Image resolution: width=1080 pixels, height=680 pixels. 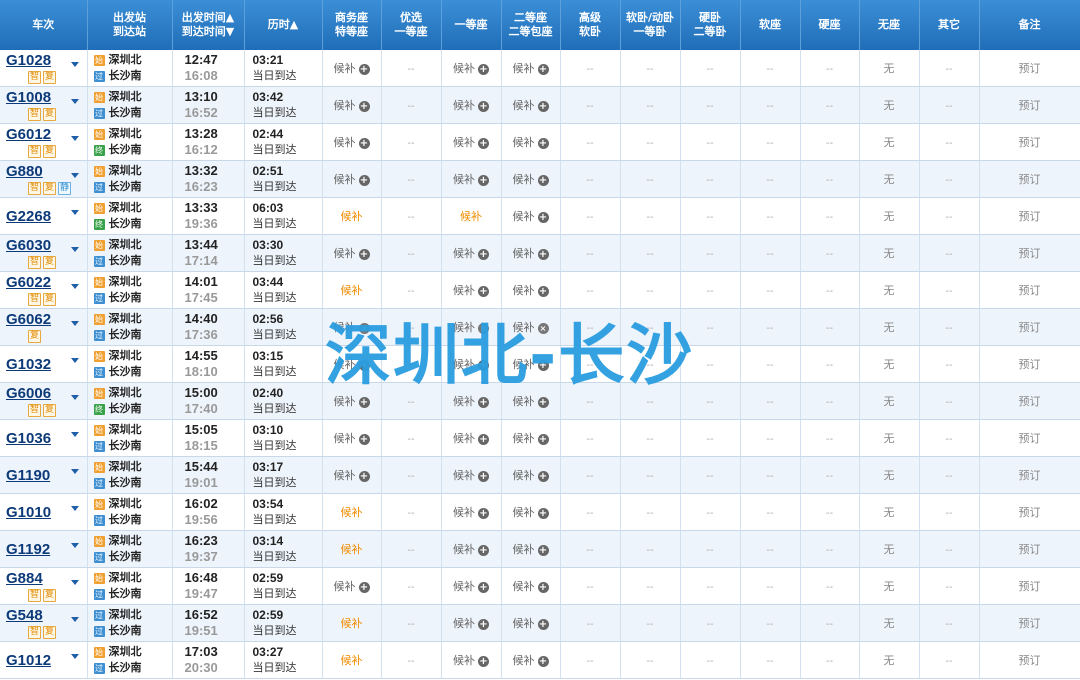 I want to click on train-number-cell: G880 智复静, so click(x=44, y=179).